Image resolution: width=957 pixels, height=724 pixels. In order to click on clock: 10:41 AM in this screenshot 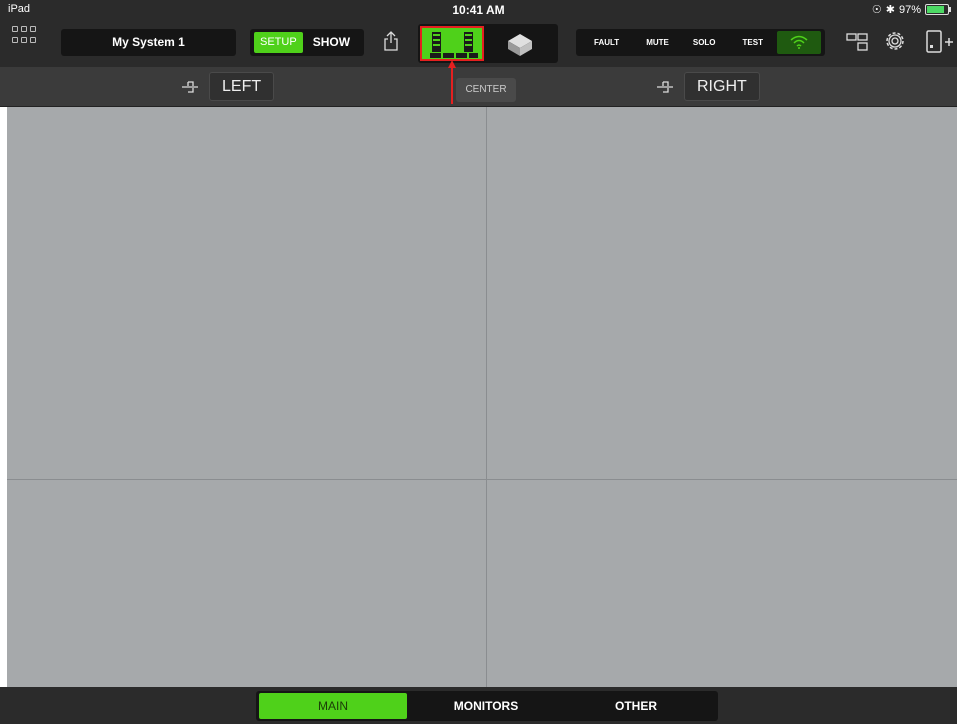, I will do `click(478, 10)`.